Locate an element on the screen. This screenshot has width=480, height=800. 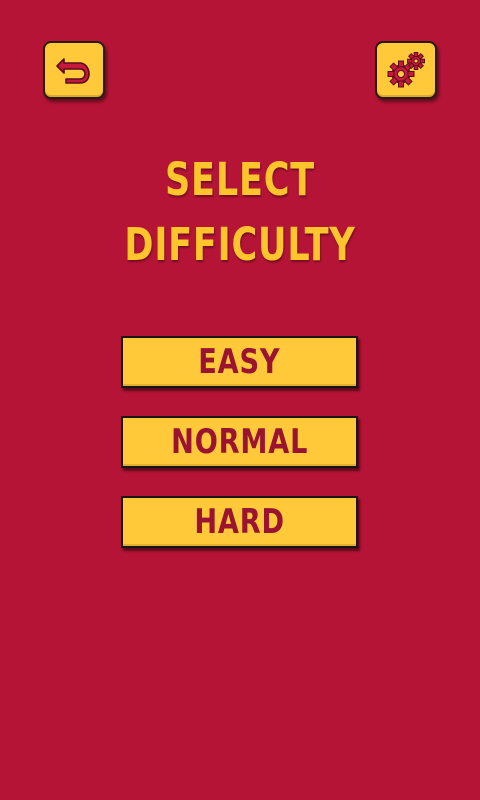
hard-button: HARD is located at coordinates (239, 522).